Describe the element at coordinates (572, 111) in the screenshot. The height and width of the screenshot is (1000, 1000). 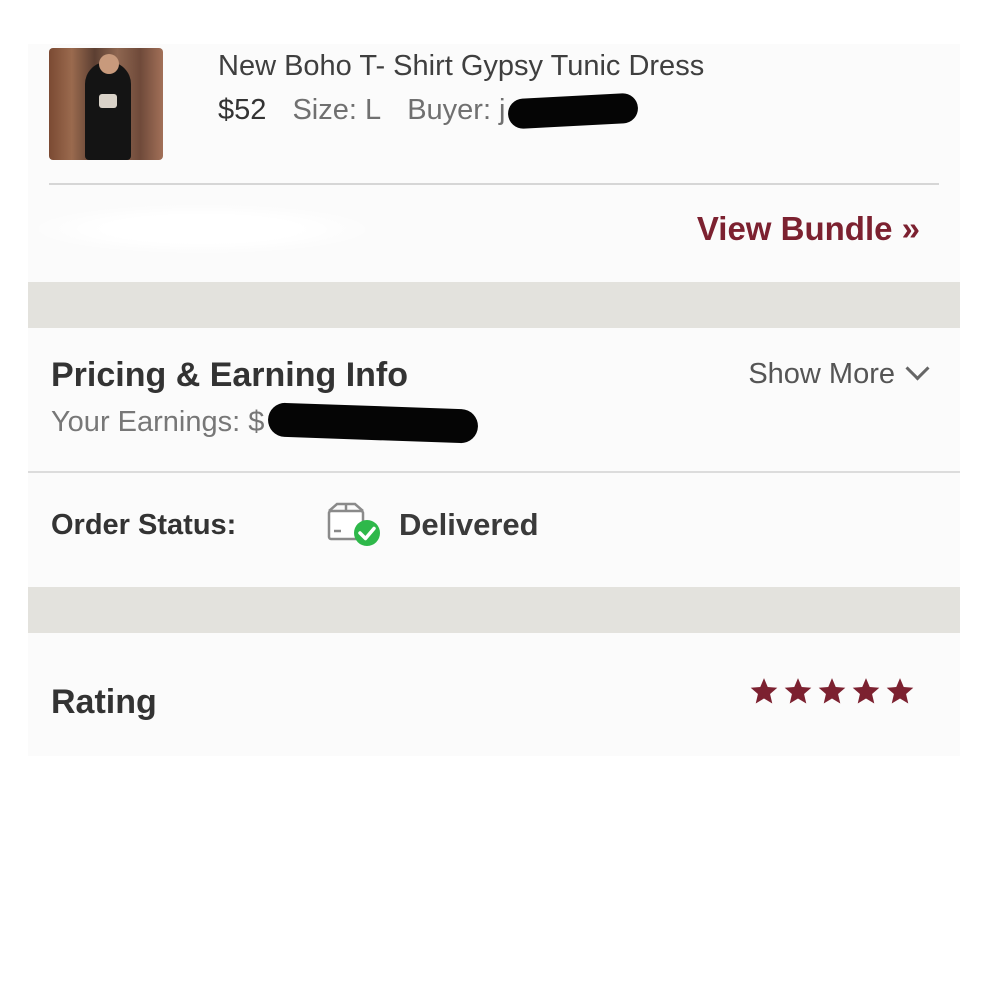
I see `buyer-redaction` at that location.